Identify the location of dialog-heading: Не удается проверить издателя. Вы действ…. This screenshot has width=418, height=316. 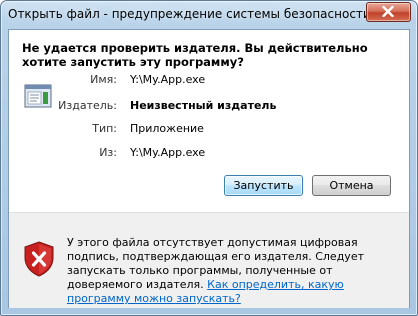
(195, 55).